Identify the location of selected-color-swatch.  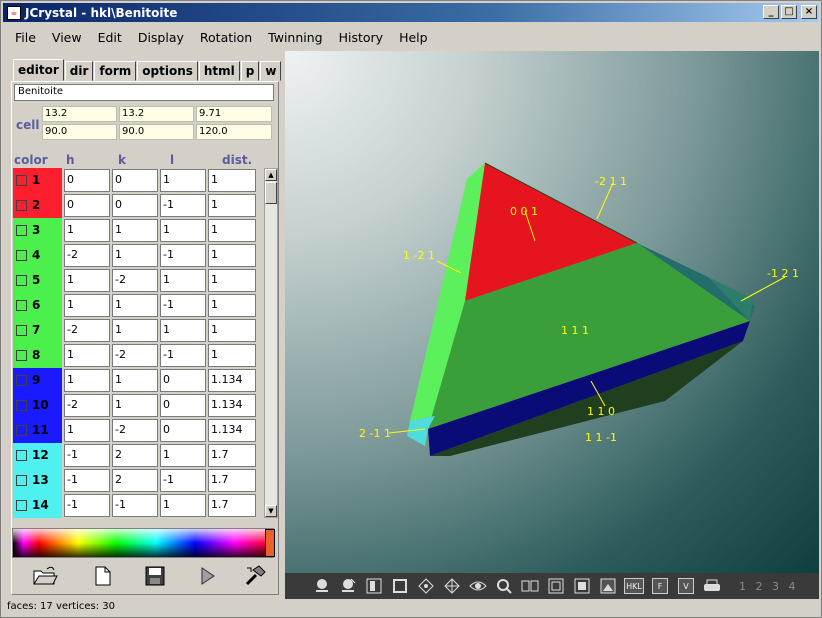
(270, 543).